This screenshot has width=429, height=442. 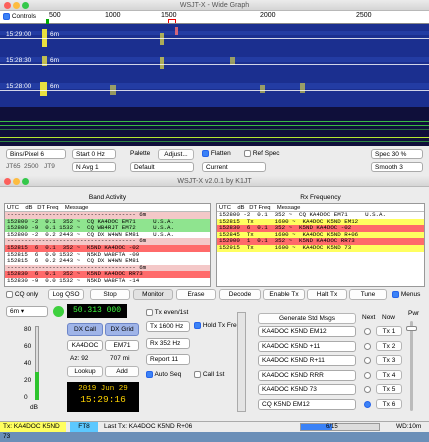 What do you see at coordinates (85, 345) in the screenshot?
I see `dx-call-input: KA4DOC` at bounding box center [85, 345].